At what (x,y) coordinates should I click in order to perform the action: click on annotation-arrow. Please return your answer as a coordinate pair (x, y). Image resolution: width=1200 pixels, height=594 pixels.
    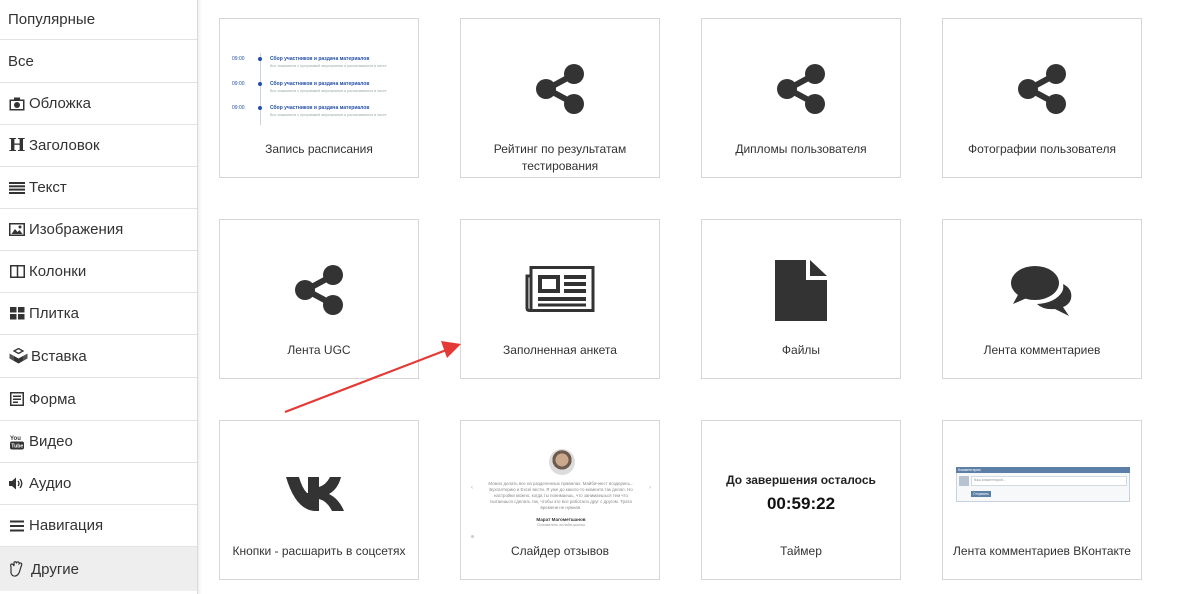
    Looking at the image, I should click on (372, 377).